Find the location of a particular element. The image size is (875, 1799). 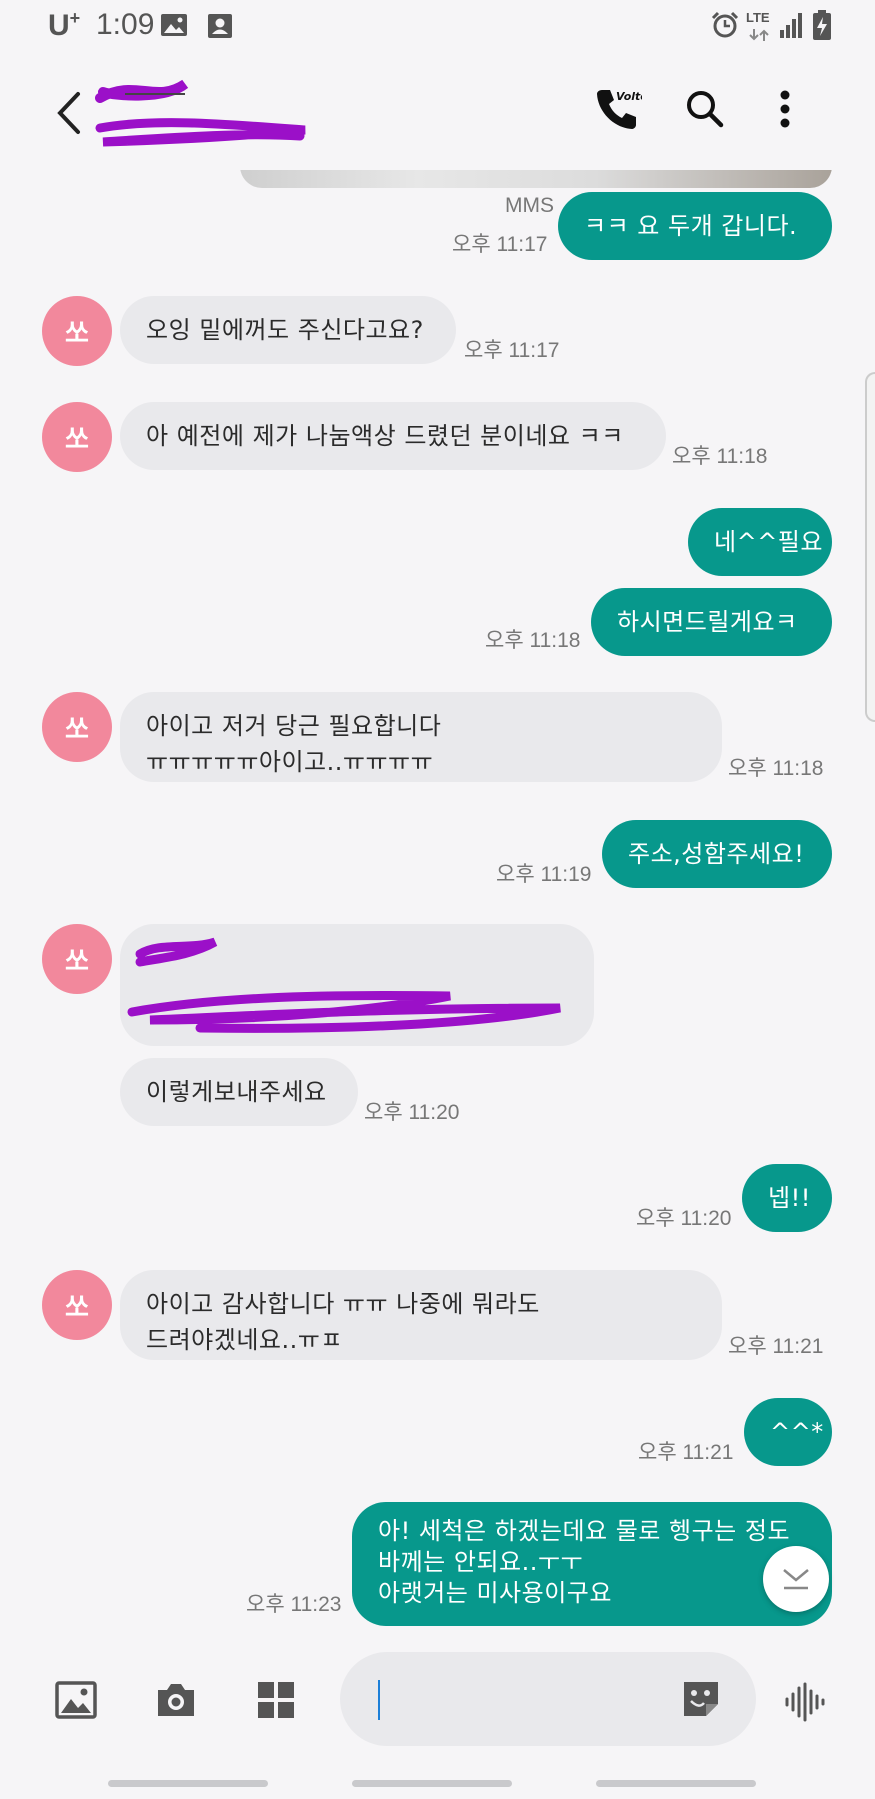

gallery-icon is located at coordinates (76, 1700).